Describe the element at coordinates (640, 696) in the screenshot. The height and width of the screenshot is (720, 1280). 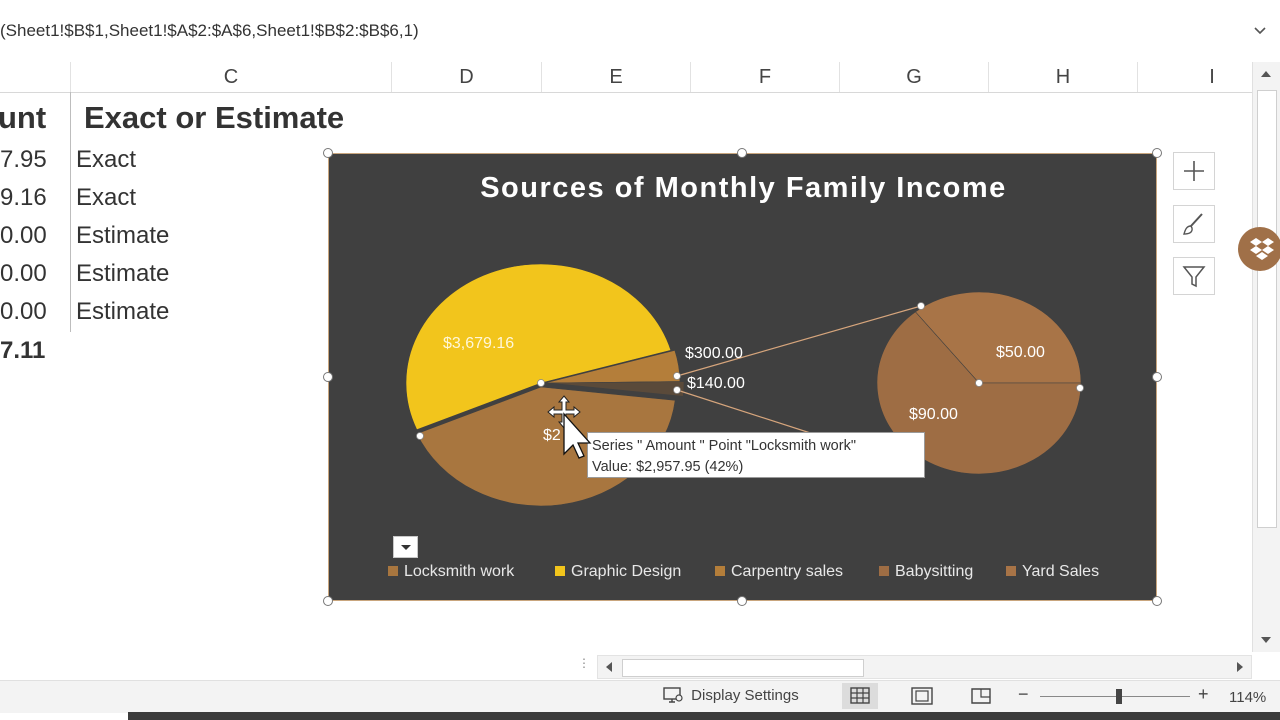
I see `status-bar: Display Settings − + 114%` at that location.